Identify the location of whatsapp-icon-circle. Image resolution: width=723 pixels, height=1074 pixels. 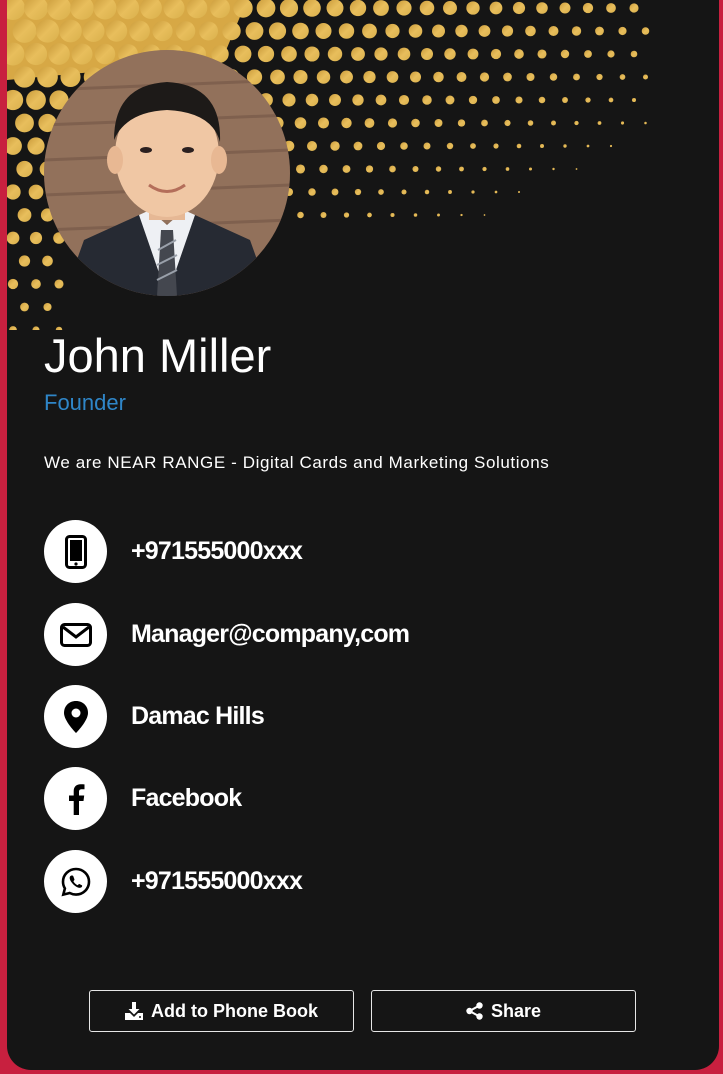
(75, 881).